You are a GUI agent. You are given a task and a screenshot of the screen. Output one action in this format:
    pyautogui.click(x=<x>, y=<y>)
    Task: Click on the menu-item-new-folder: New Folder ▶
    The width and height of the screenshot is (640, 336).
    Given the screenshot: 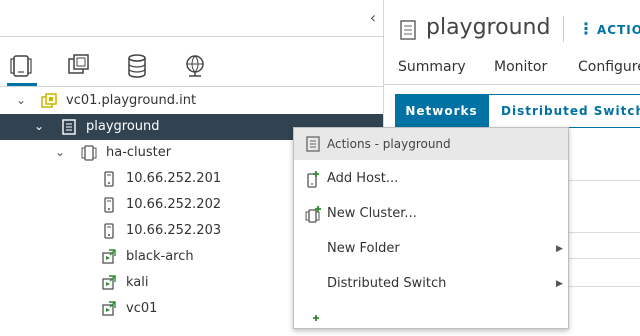 What is the action you would take?
    pyautogui.click(x=431, y=249)
    